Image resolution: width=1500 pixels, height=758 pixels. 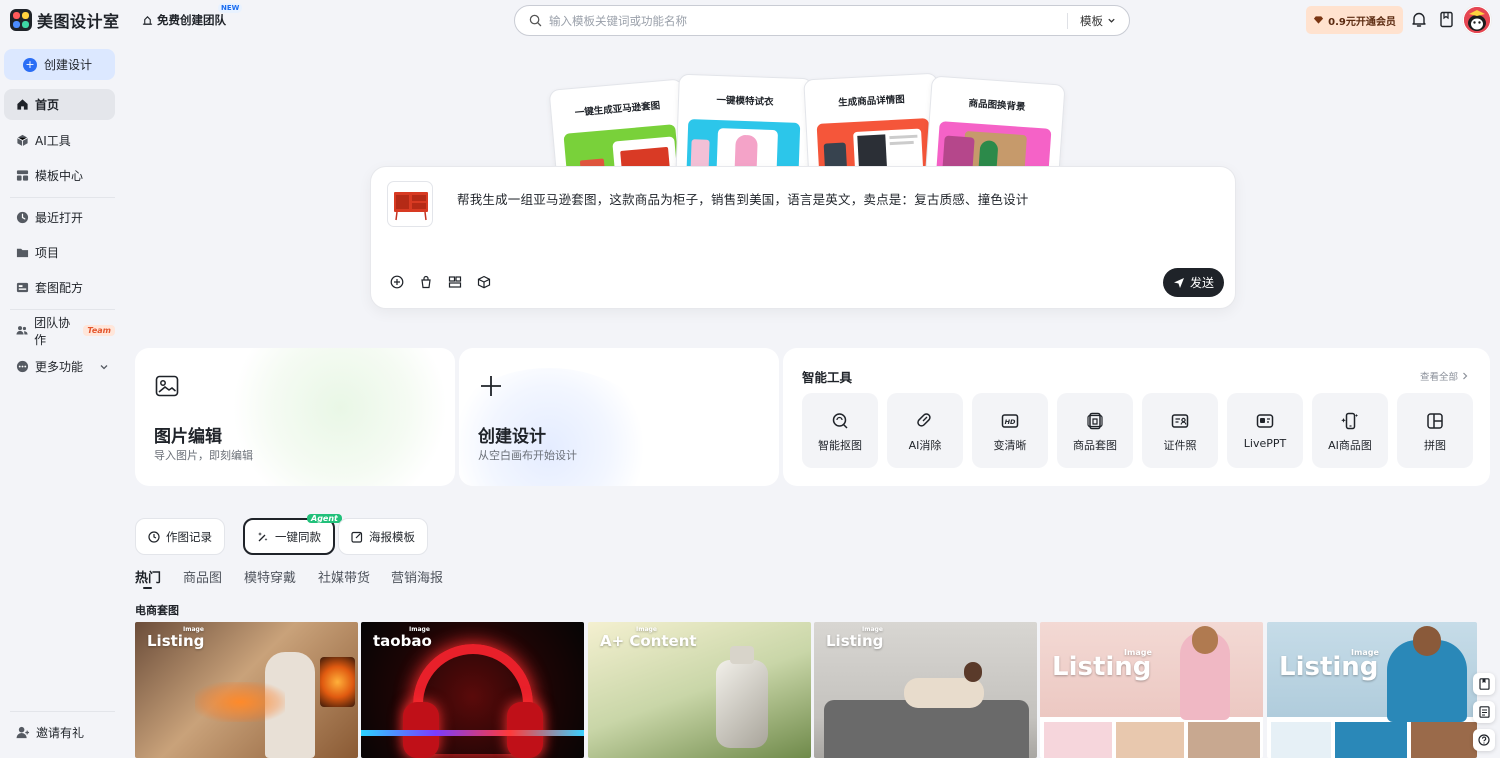 I want to click on tool-id-photo: 证件照, so click(x=1180, y=430).